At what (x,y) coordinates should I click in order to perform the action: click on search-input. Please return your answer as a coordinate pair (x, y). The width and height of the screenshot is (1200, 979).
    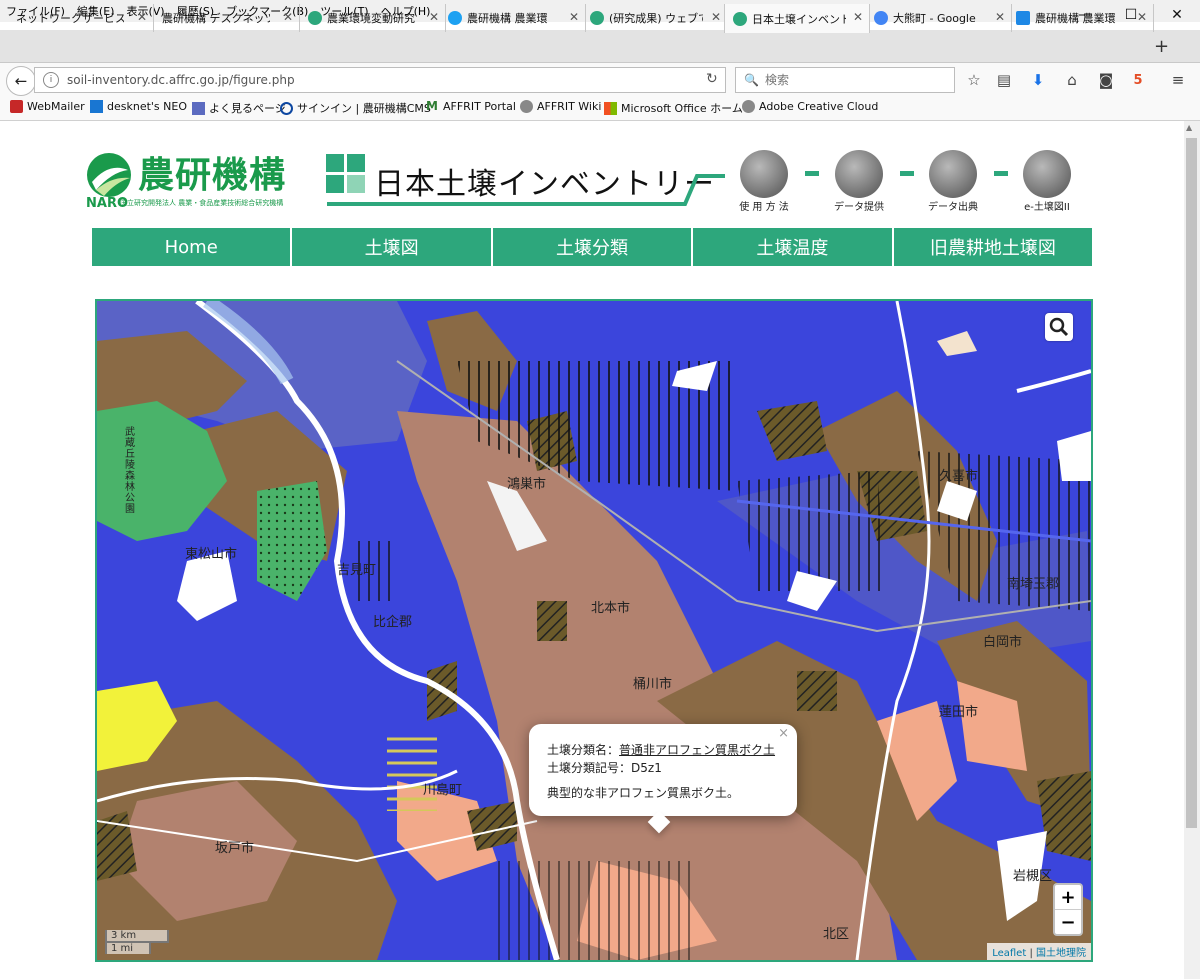
    Looking at the image, I should click on (854, 80).